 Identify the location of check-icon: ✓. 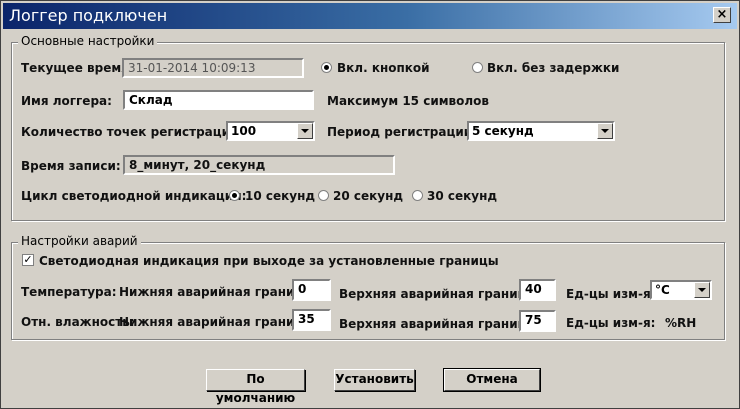
(28, 259).